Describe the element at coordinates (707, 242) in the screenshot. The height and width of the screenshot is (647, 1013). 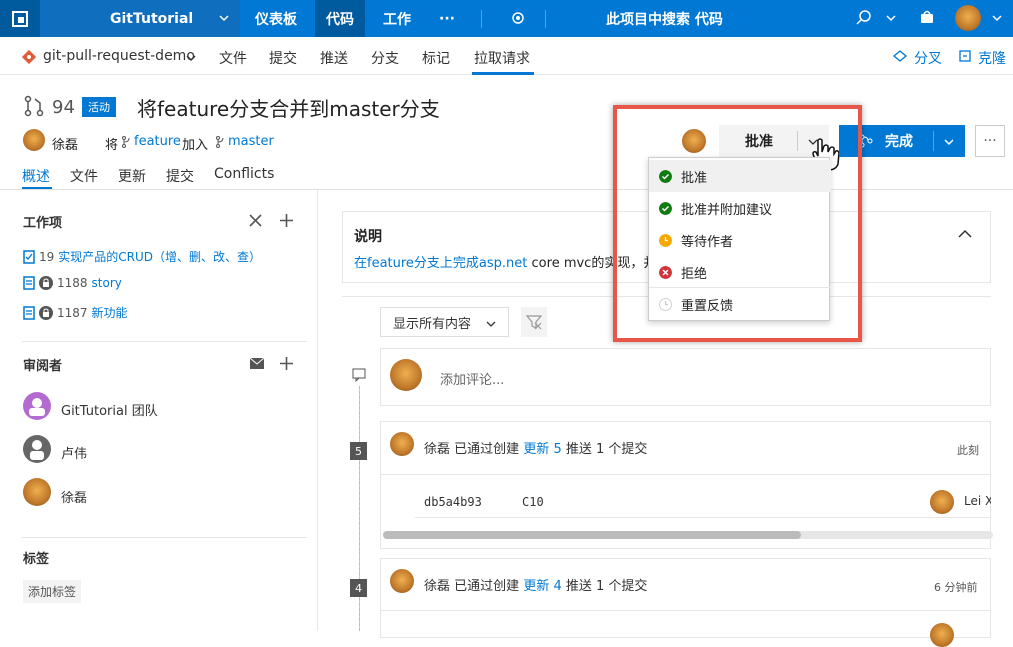
I see `menu-item-label: 等待作者` at that location.